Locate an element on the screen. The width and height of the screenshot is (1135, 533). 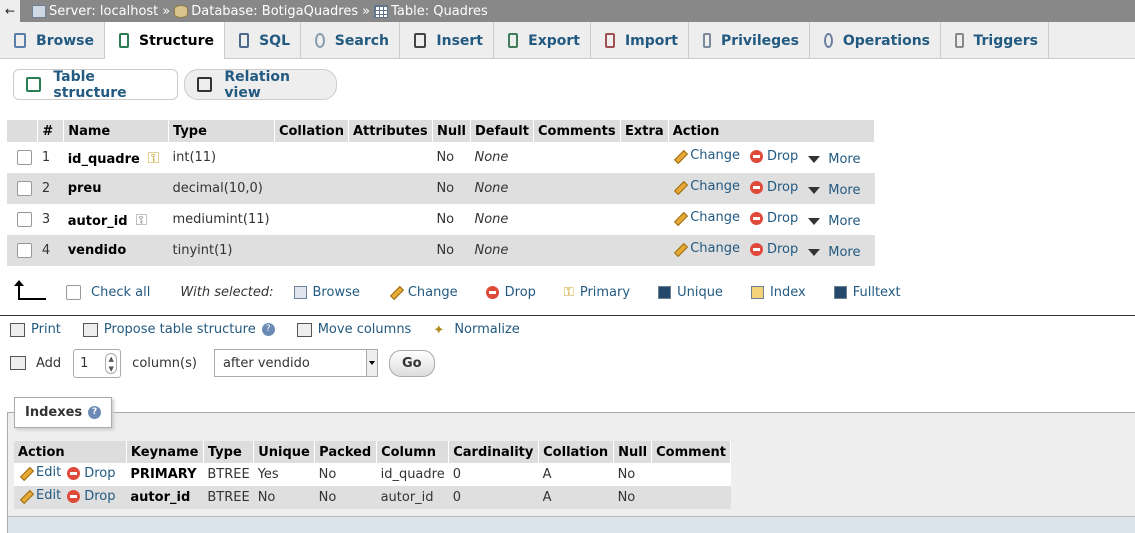
bulk-fulltext-button: Fulltext is located at coordinates (867, 292).